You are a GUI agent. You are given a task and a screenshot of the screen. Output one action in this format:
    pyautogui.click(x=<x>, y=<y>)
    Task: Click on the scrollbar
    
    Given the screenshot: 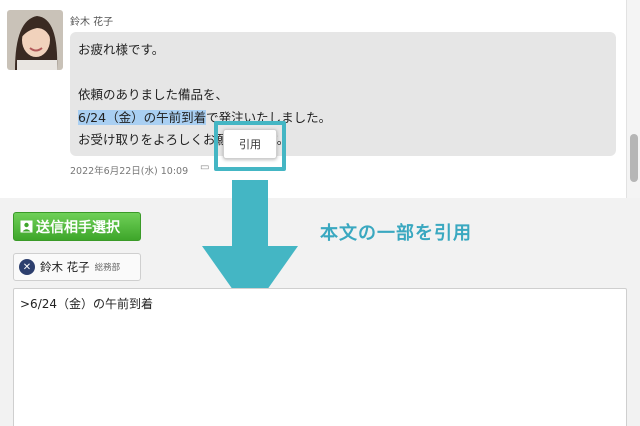 What is the action you would take?
    pyautogui.click(x=633, y=99)
    